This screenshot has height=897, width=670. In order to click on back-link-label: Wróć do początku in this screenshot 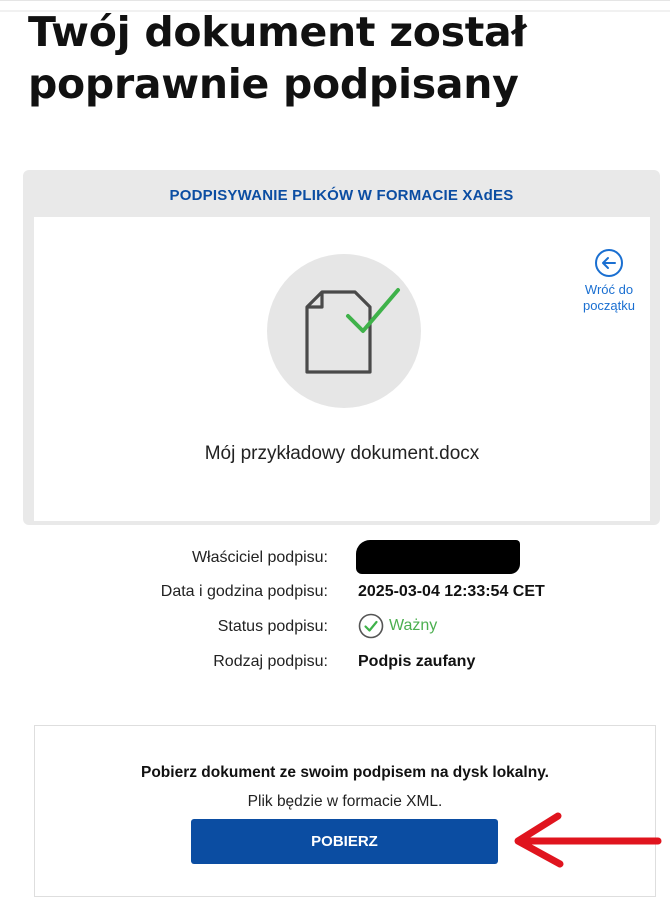, I will do `click(609, 297)`.